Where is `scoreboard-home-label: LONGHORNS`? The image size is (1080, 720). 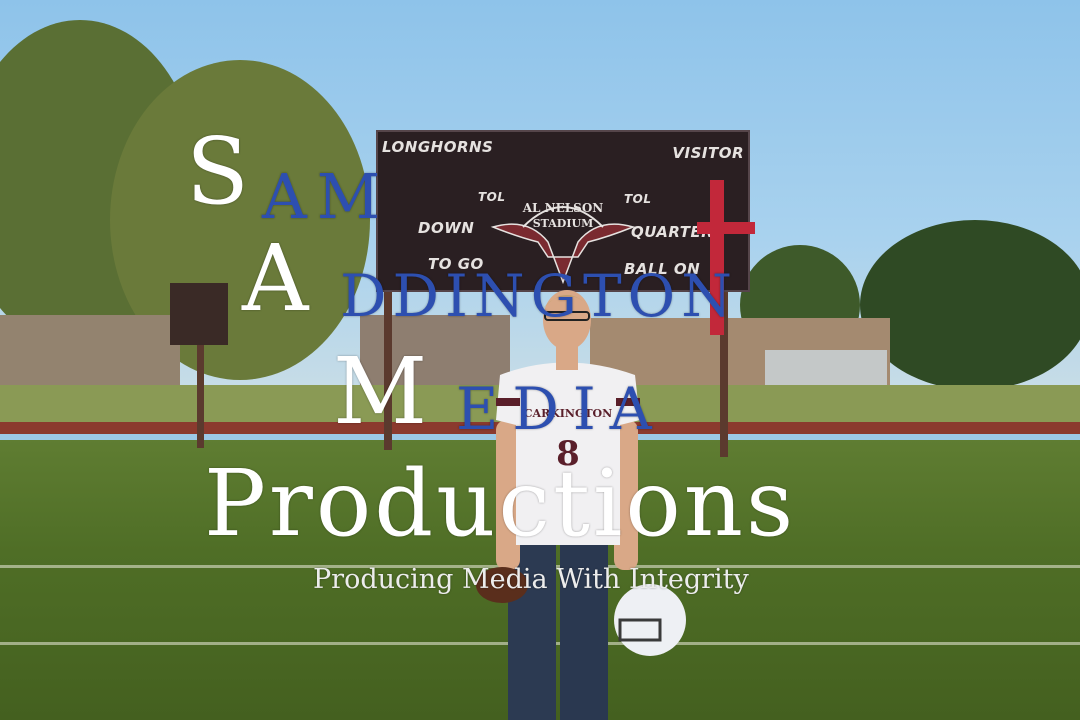 scoreboard-home-label: LONGHORNS is located at coordinates (438, 147).